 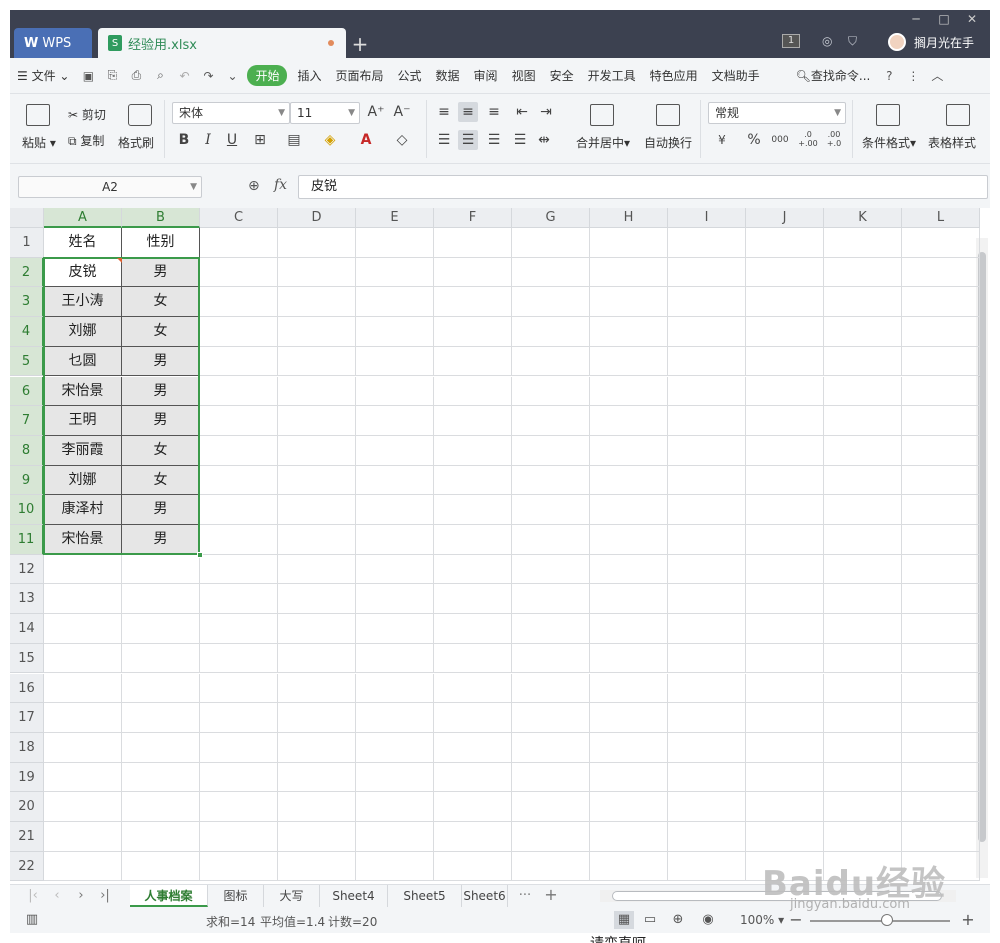 I want to click on cell-h5, so click(x=629, y=361).